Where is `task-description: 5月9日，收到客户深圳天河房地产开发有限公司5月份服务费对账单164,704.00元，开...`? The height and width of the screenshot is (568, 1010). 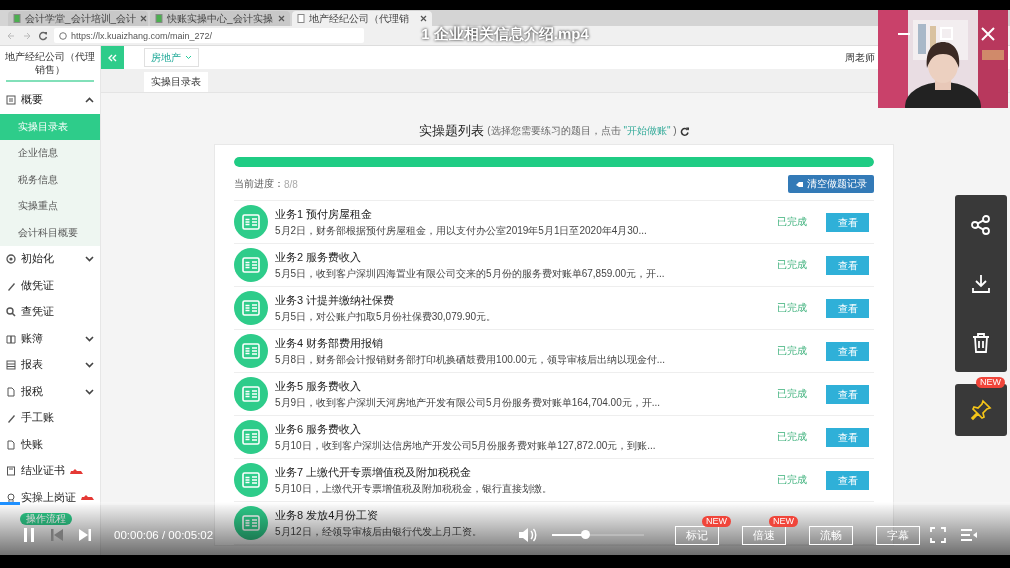 task-description: 5月9日，收到客户深圳天河房地产开发有限公司5月份服务费对账单164,704.00元，开... is located at coordinates (468, 402).